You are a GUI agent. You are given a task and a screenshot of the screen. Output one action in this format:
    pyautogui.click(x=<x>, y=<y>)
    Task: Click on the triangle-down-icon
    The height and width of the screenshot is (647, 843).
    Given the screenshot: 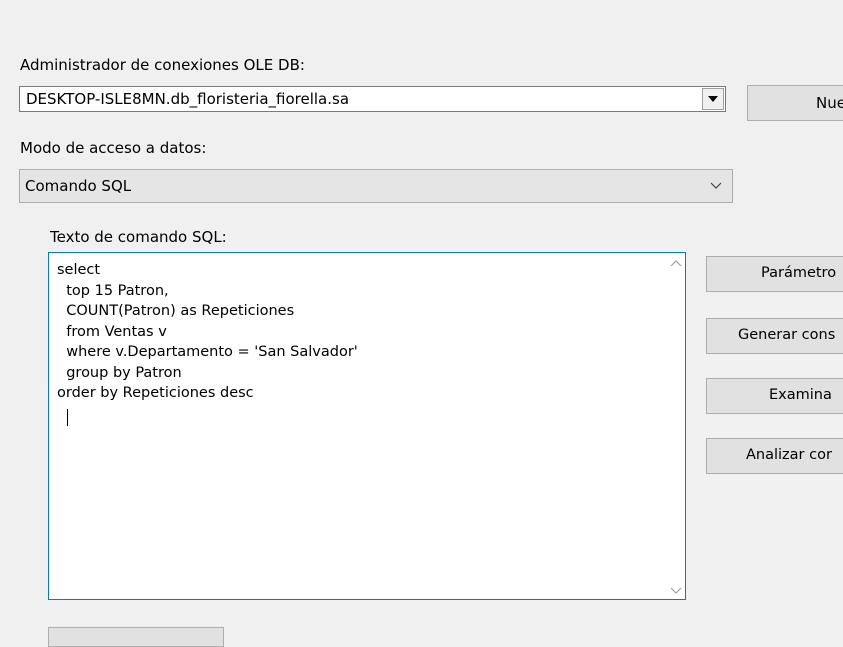 What is the action you would take?
    pyautogui.click(x=713, y=99)
    